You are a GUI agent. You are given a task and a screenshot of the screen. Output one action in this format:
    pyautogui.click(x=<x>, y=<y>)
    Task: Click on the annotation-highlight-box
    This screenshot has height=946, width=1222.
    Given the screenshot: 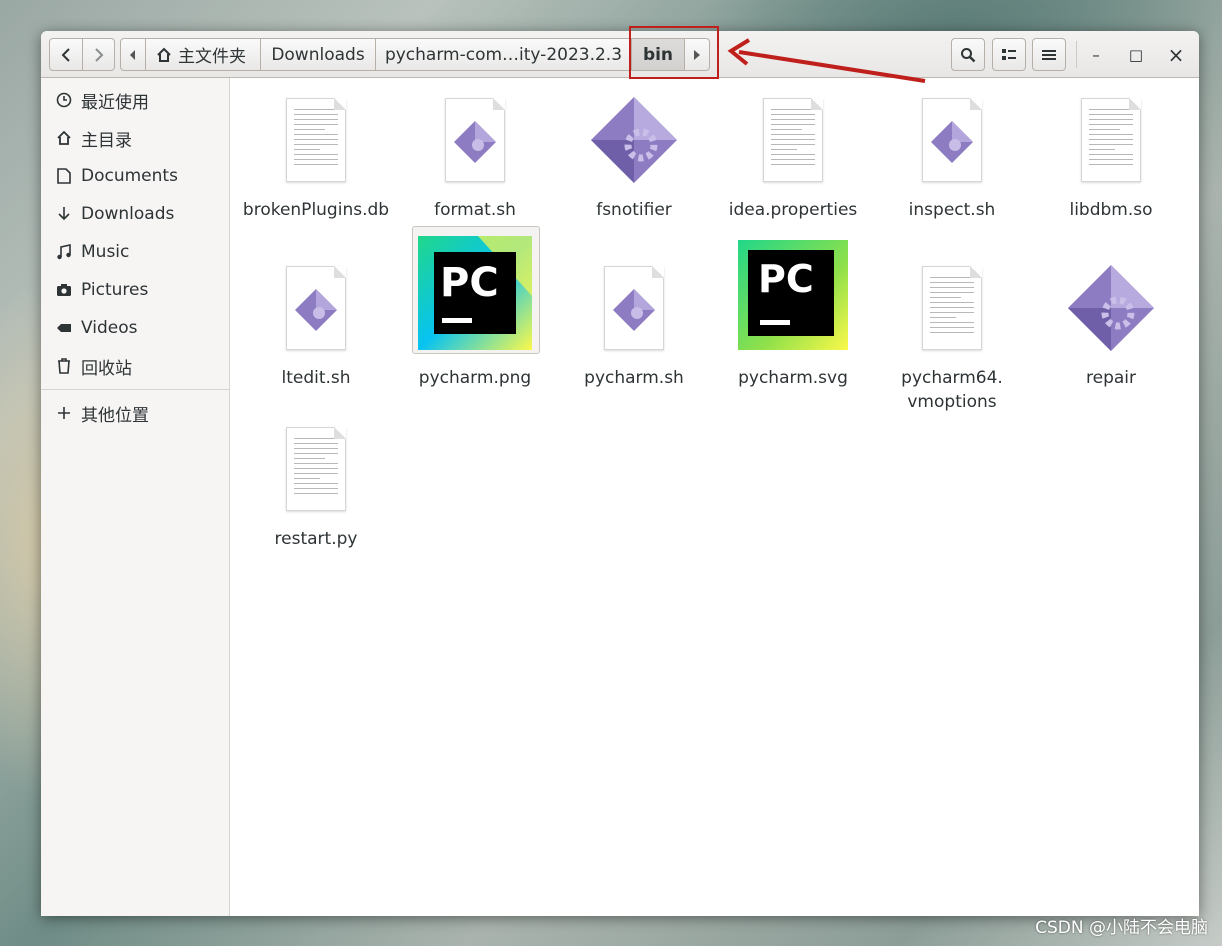 What is the action you would take?
    pyautogui.click(x=674, y=52)
    